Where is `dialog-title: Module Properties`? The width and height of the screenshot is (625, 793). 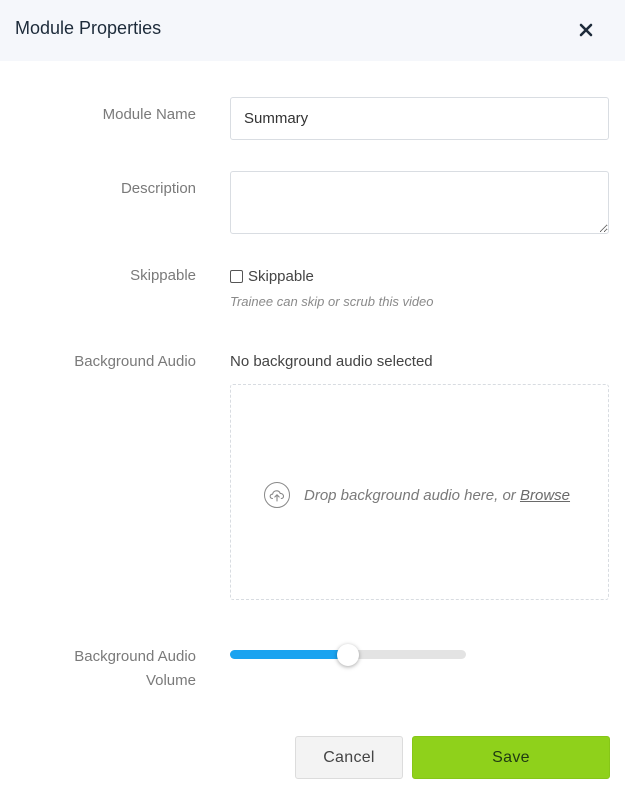
dialog-title: Module Properties is located at coordinates (88, 28).